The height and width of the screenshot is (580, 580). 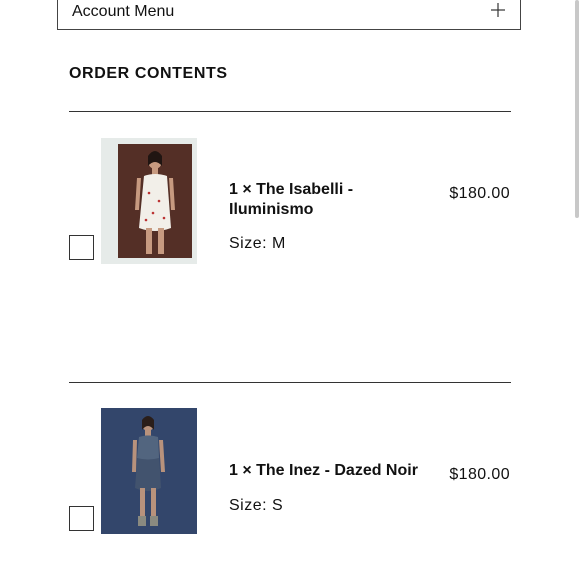 What do you see at coordinates (123, 11) in the screenshot?
I see `account-menu-label: Account Menu` at bounding box center [123, 11].